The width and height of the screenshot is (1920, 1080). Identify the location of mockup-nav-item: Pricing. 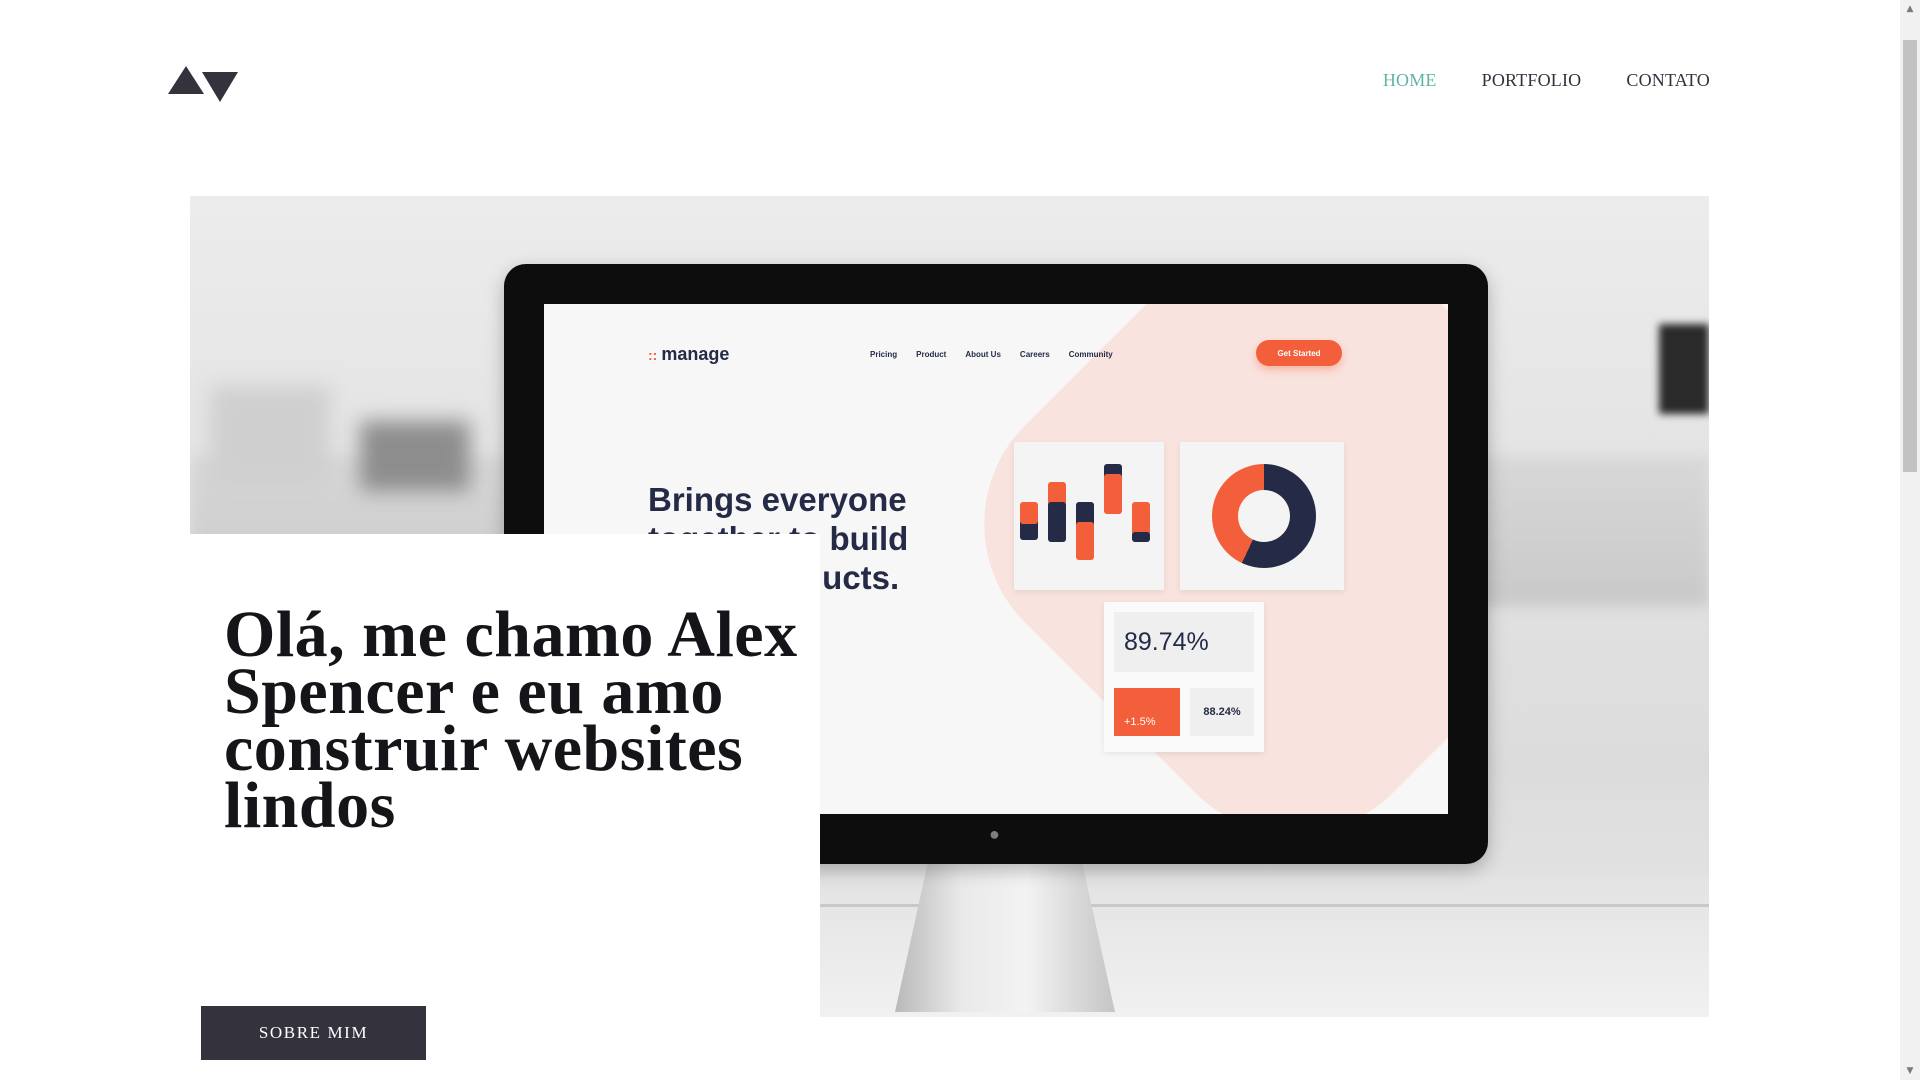
(884, 354).